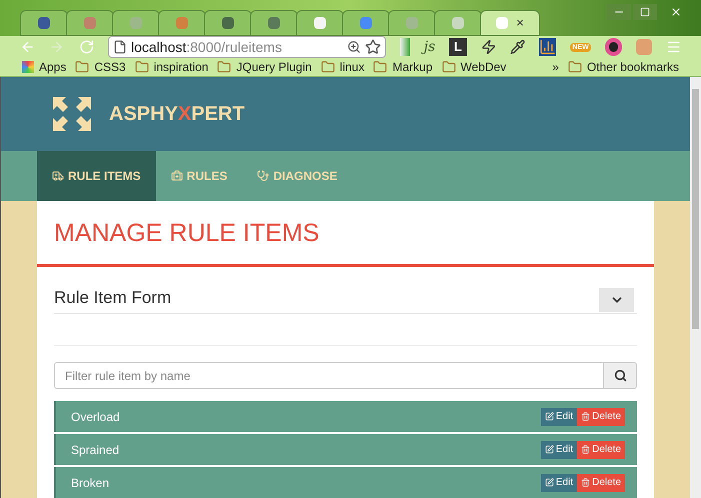 This screenshot has width=701, height=498. I want to click on color-wheel-icon, so click(613, 47).